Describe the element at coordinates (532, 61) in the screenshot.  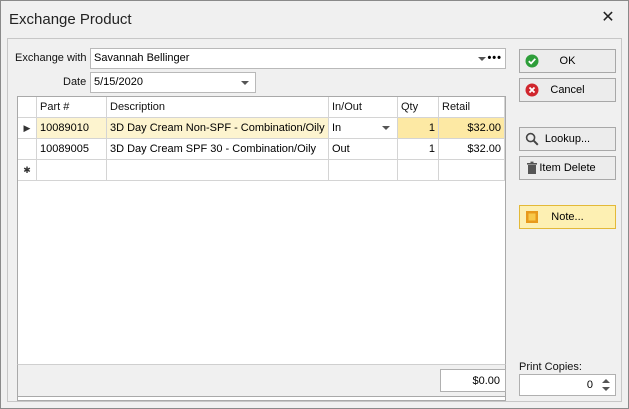
I see `check-circle-icon` at that location.